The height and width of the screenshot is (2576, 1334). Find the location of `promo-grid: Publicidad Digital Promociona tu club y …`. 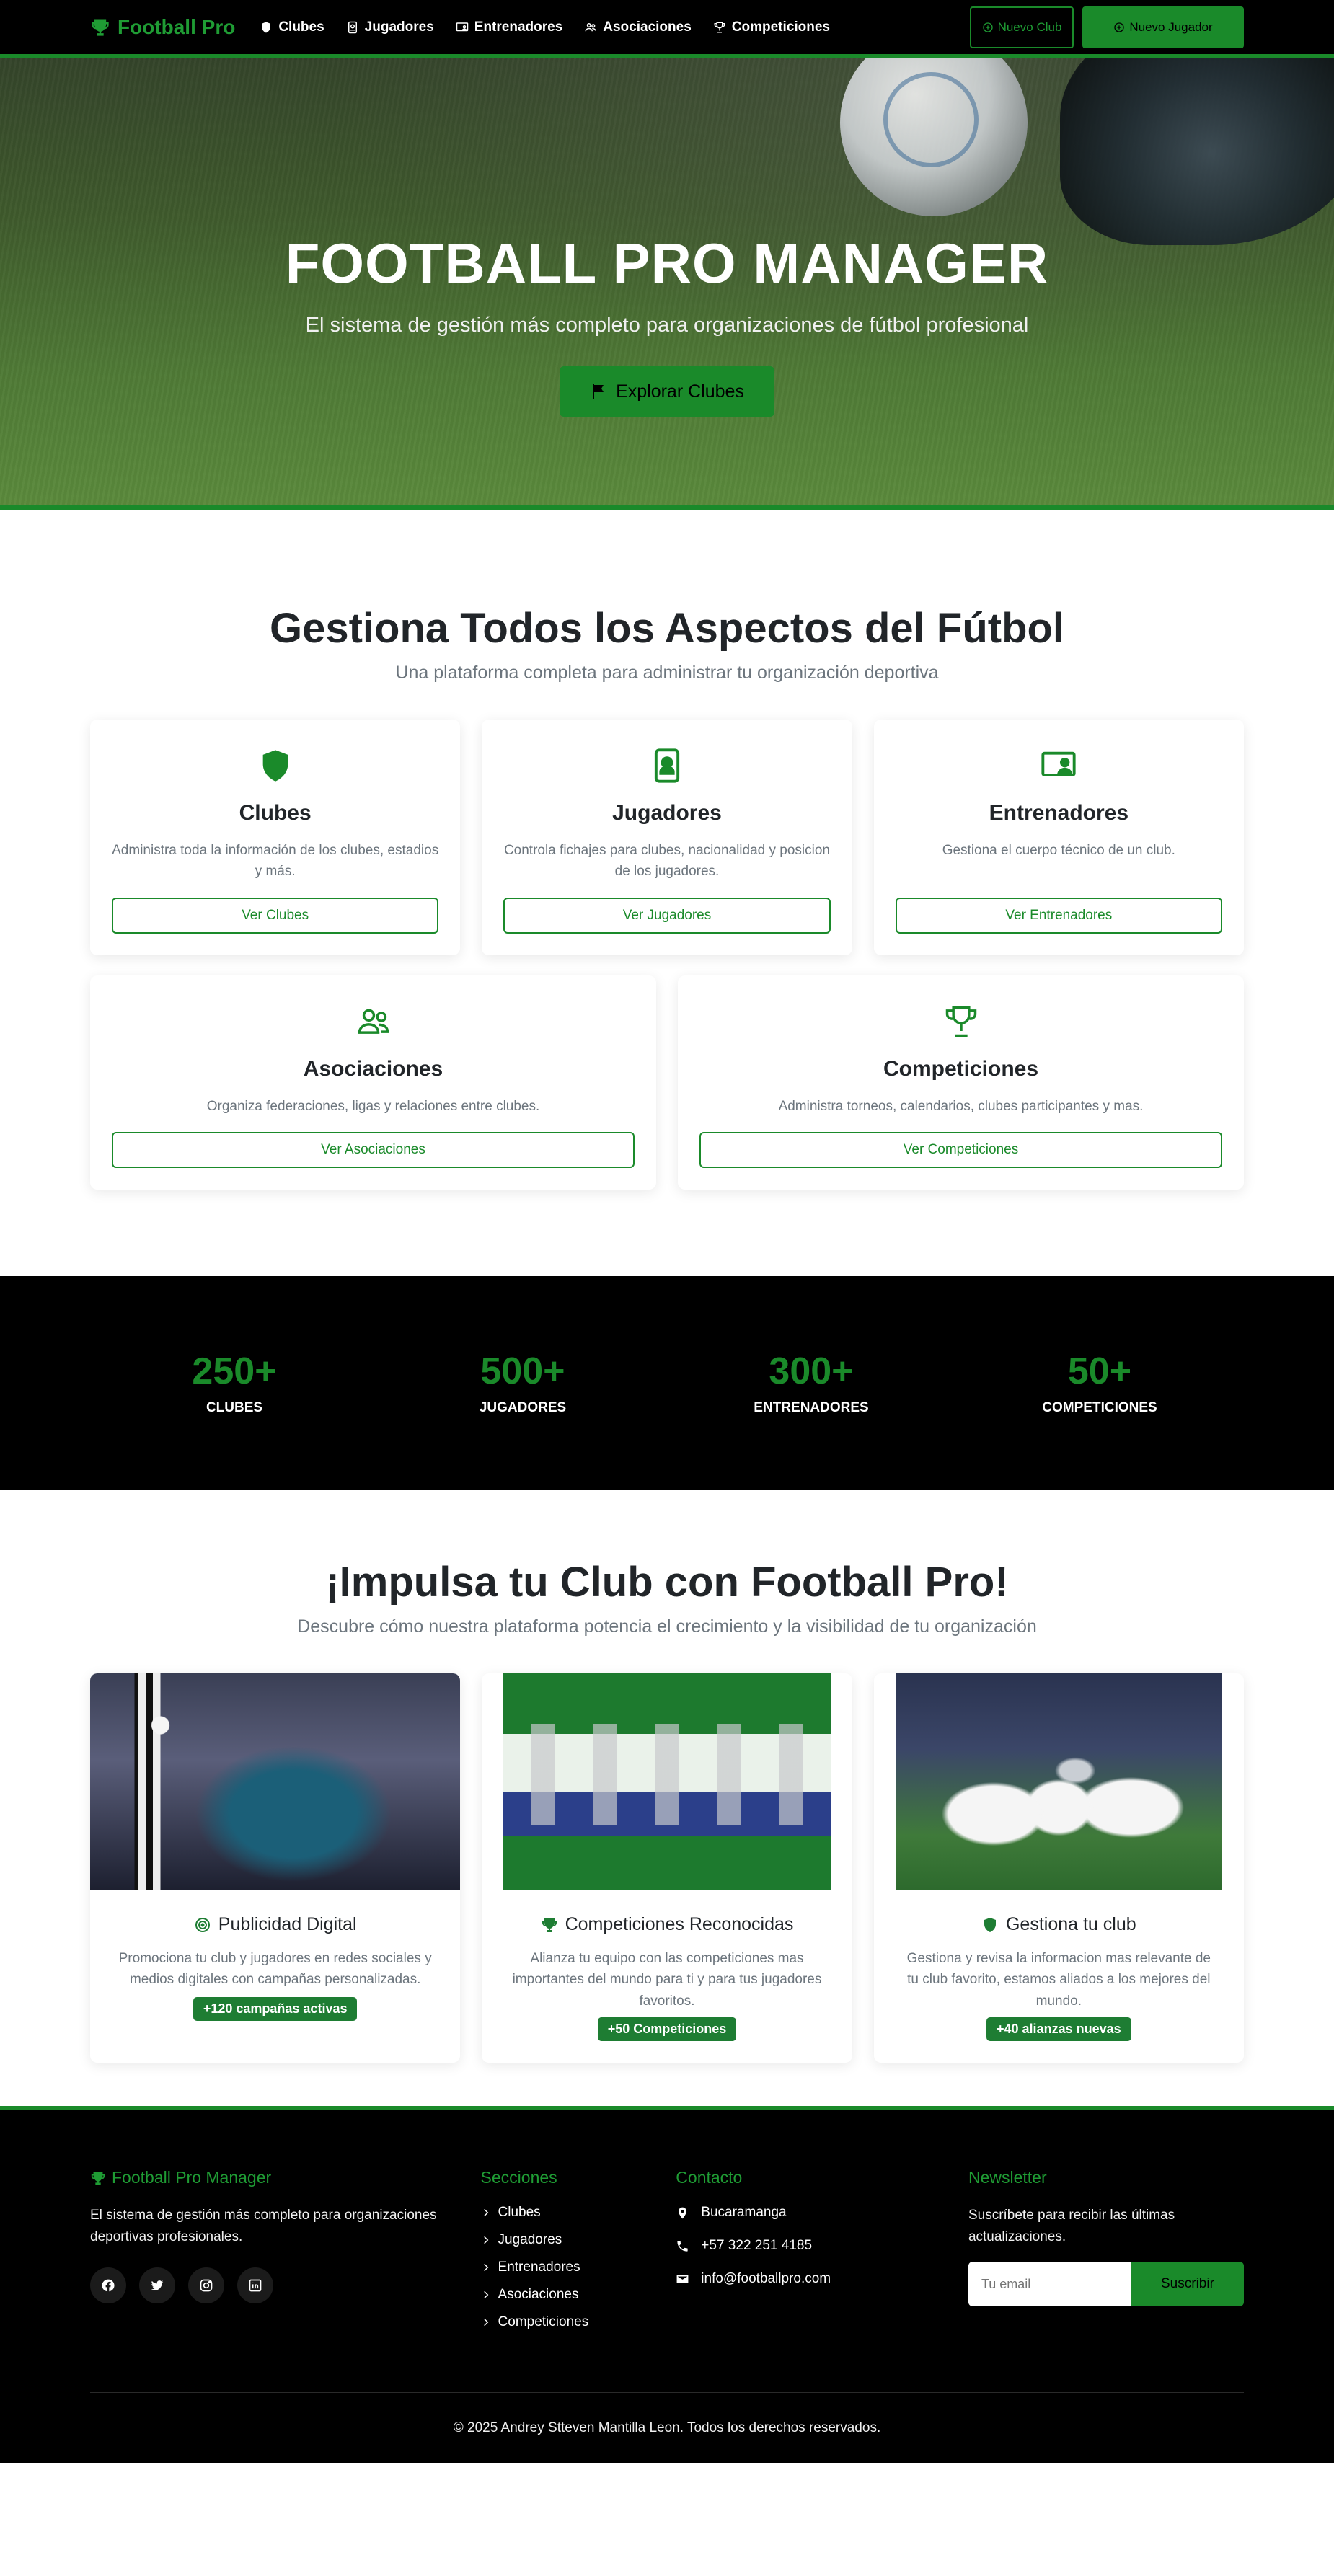

promo-grid: Publicidad Digital Promociona tu club y … is located at coordinates (667, 1868).